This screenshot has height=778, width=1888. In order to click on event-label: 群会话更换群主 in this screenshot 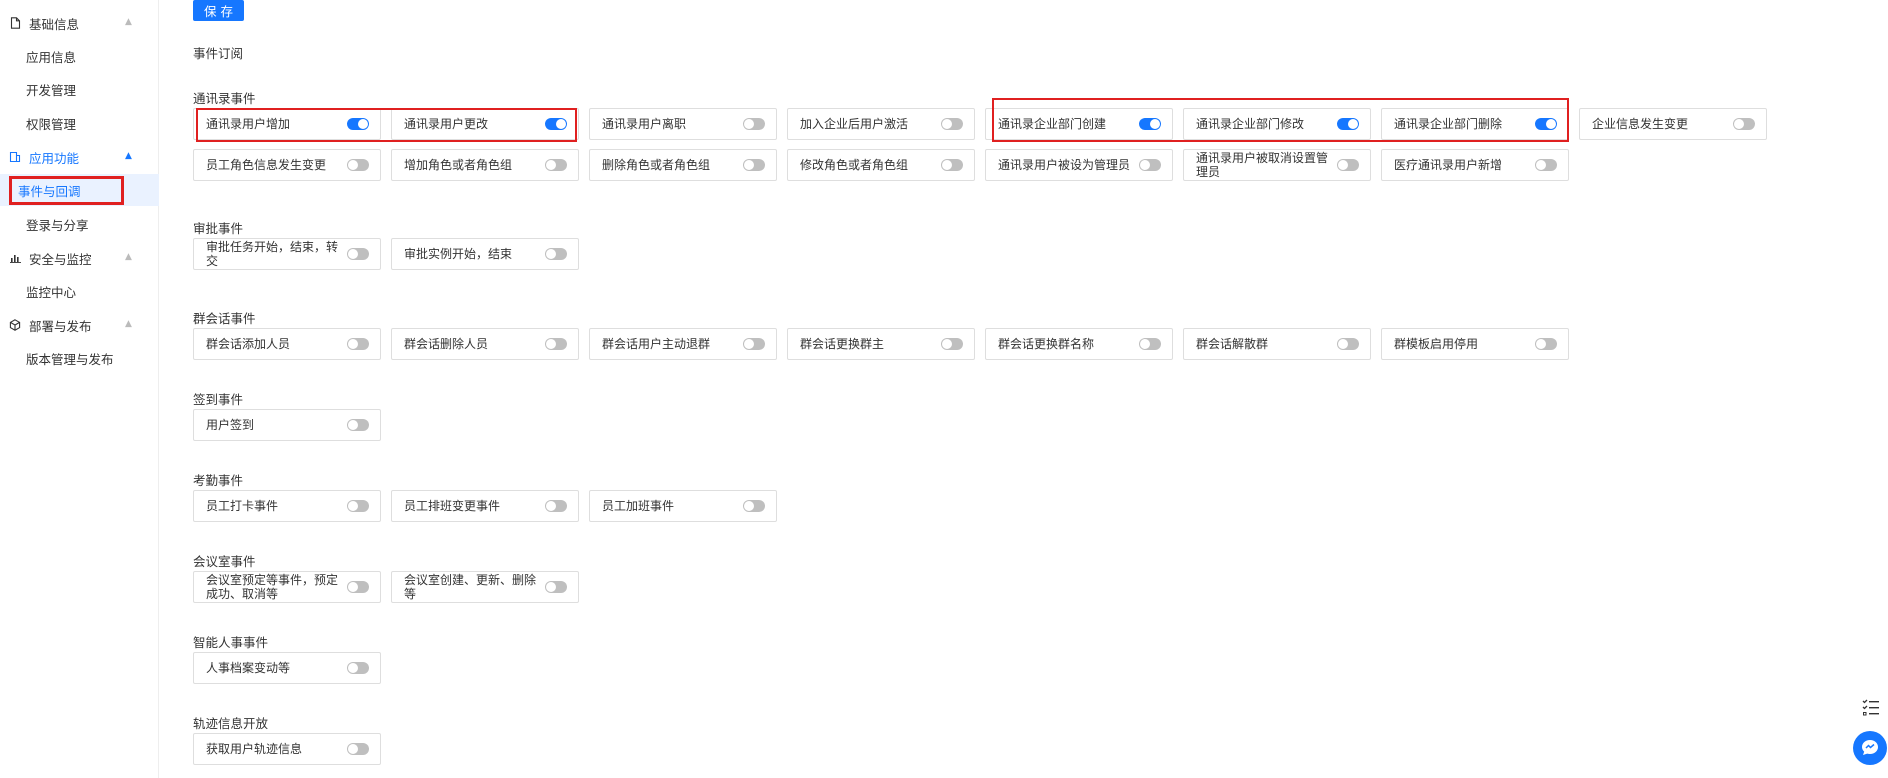, I will do `click(842, 344)`.